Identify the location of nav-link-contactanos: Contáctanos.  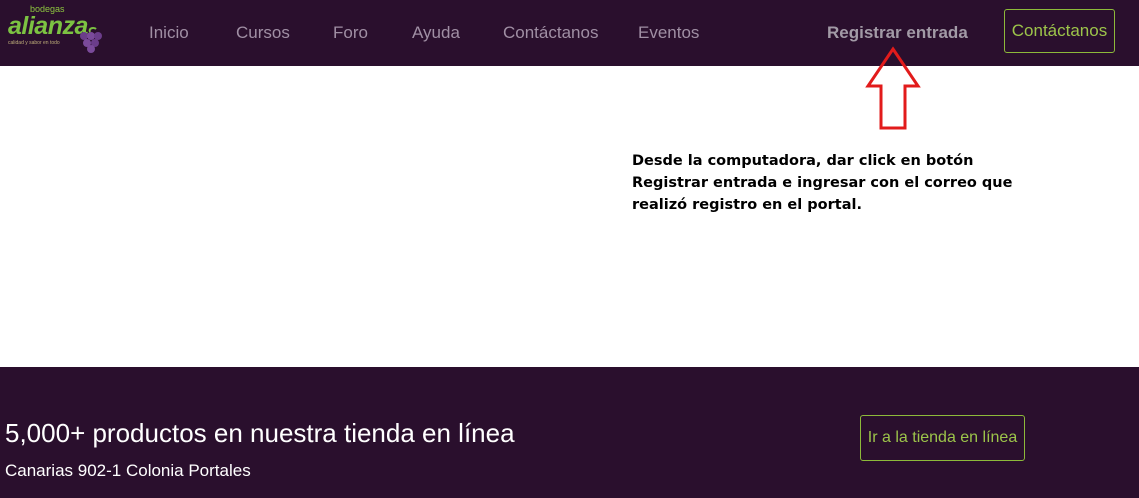
(550, 33).